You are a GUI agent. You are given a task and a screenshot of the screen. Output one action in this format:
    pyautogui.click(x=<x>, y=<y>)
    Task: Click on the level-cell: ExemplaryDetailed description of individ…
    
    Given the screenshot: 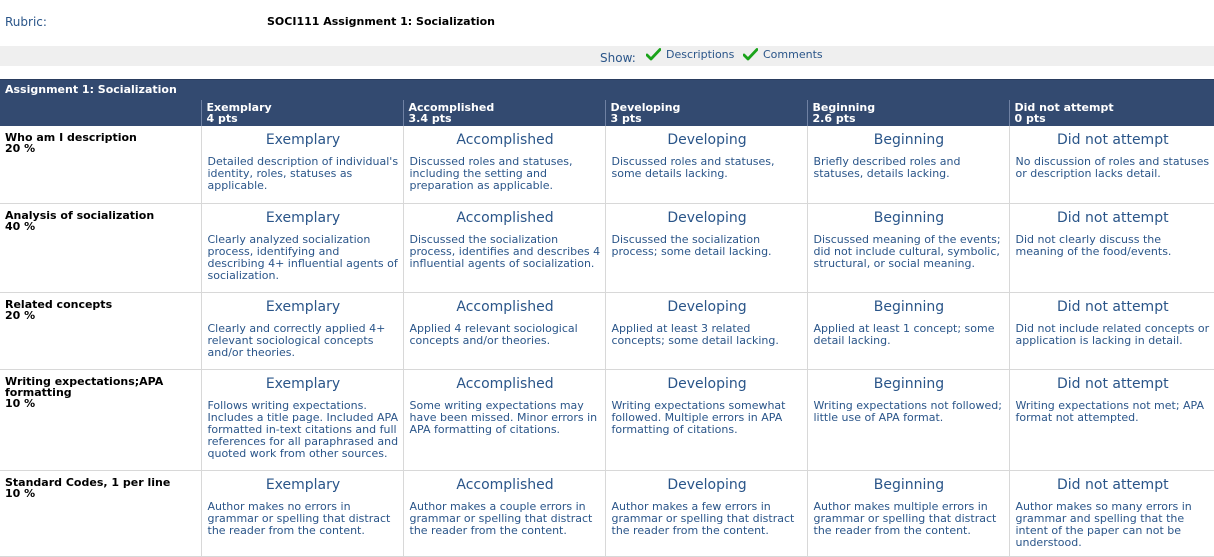 What is the action you would take?
    pyautogui.click(x=302, y=164)
    